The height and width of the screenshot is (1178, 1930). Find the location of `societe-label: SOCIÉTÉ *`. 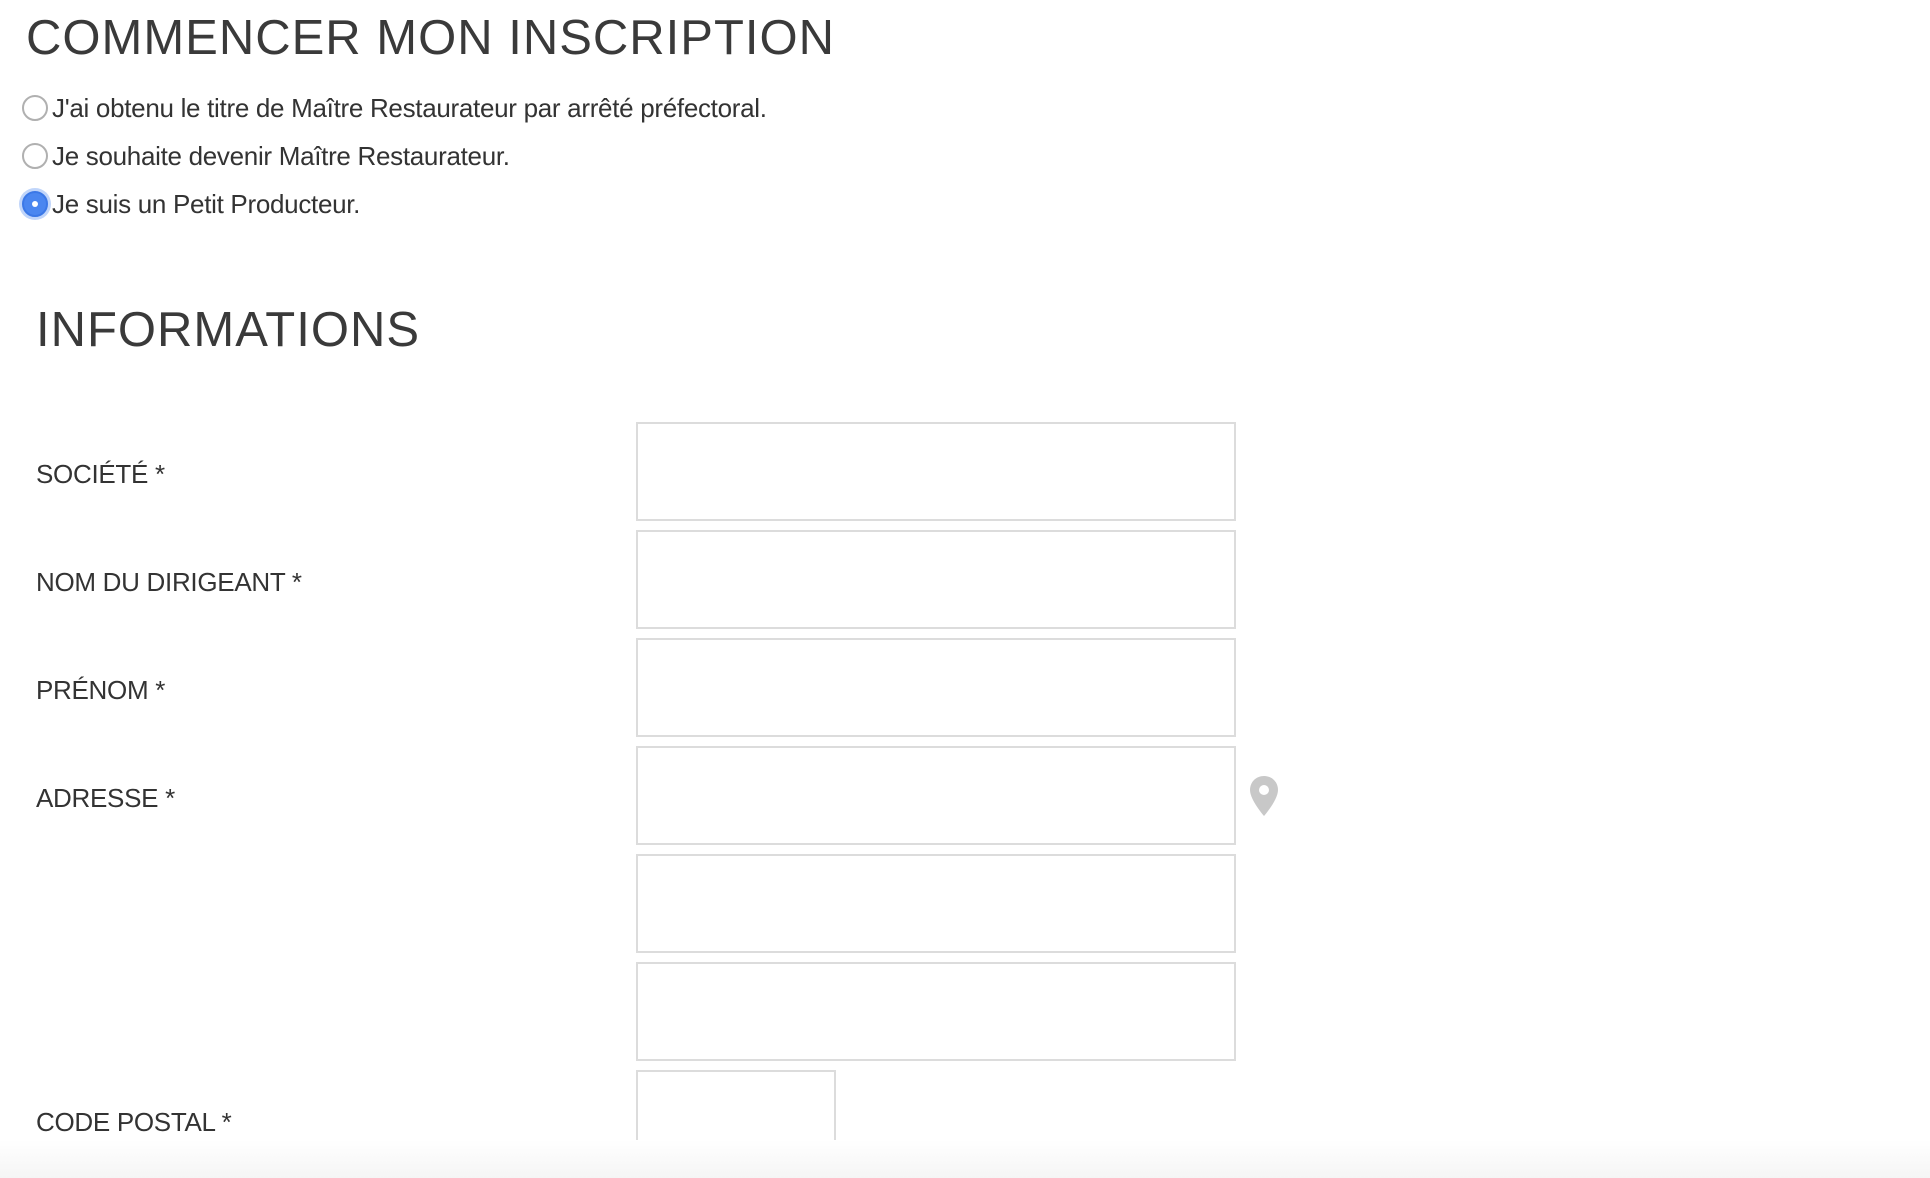

societe-label: SOCIÉTÉ * is located at coordinates (100, 474).